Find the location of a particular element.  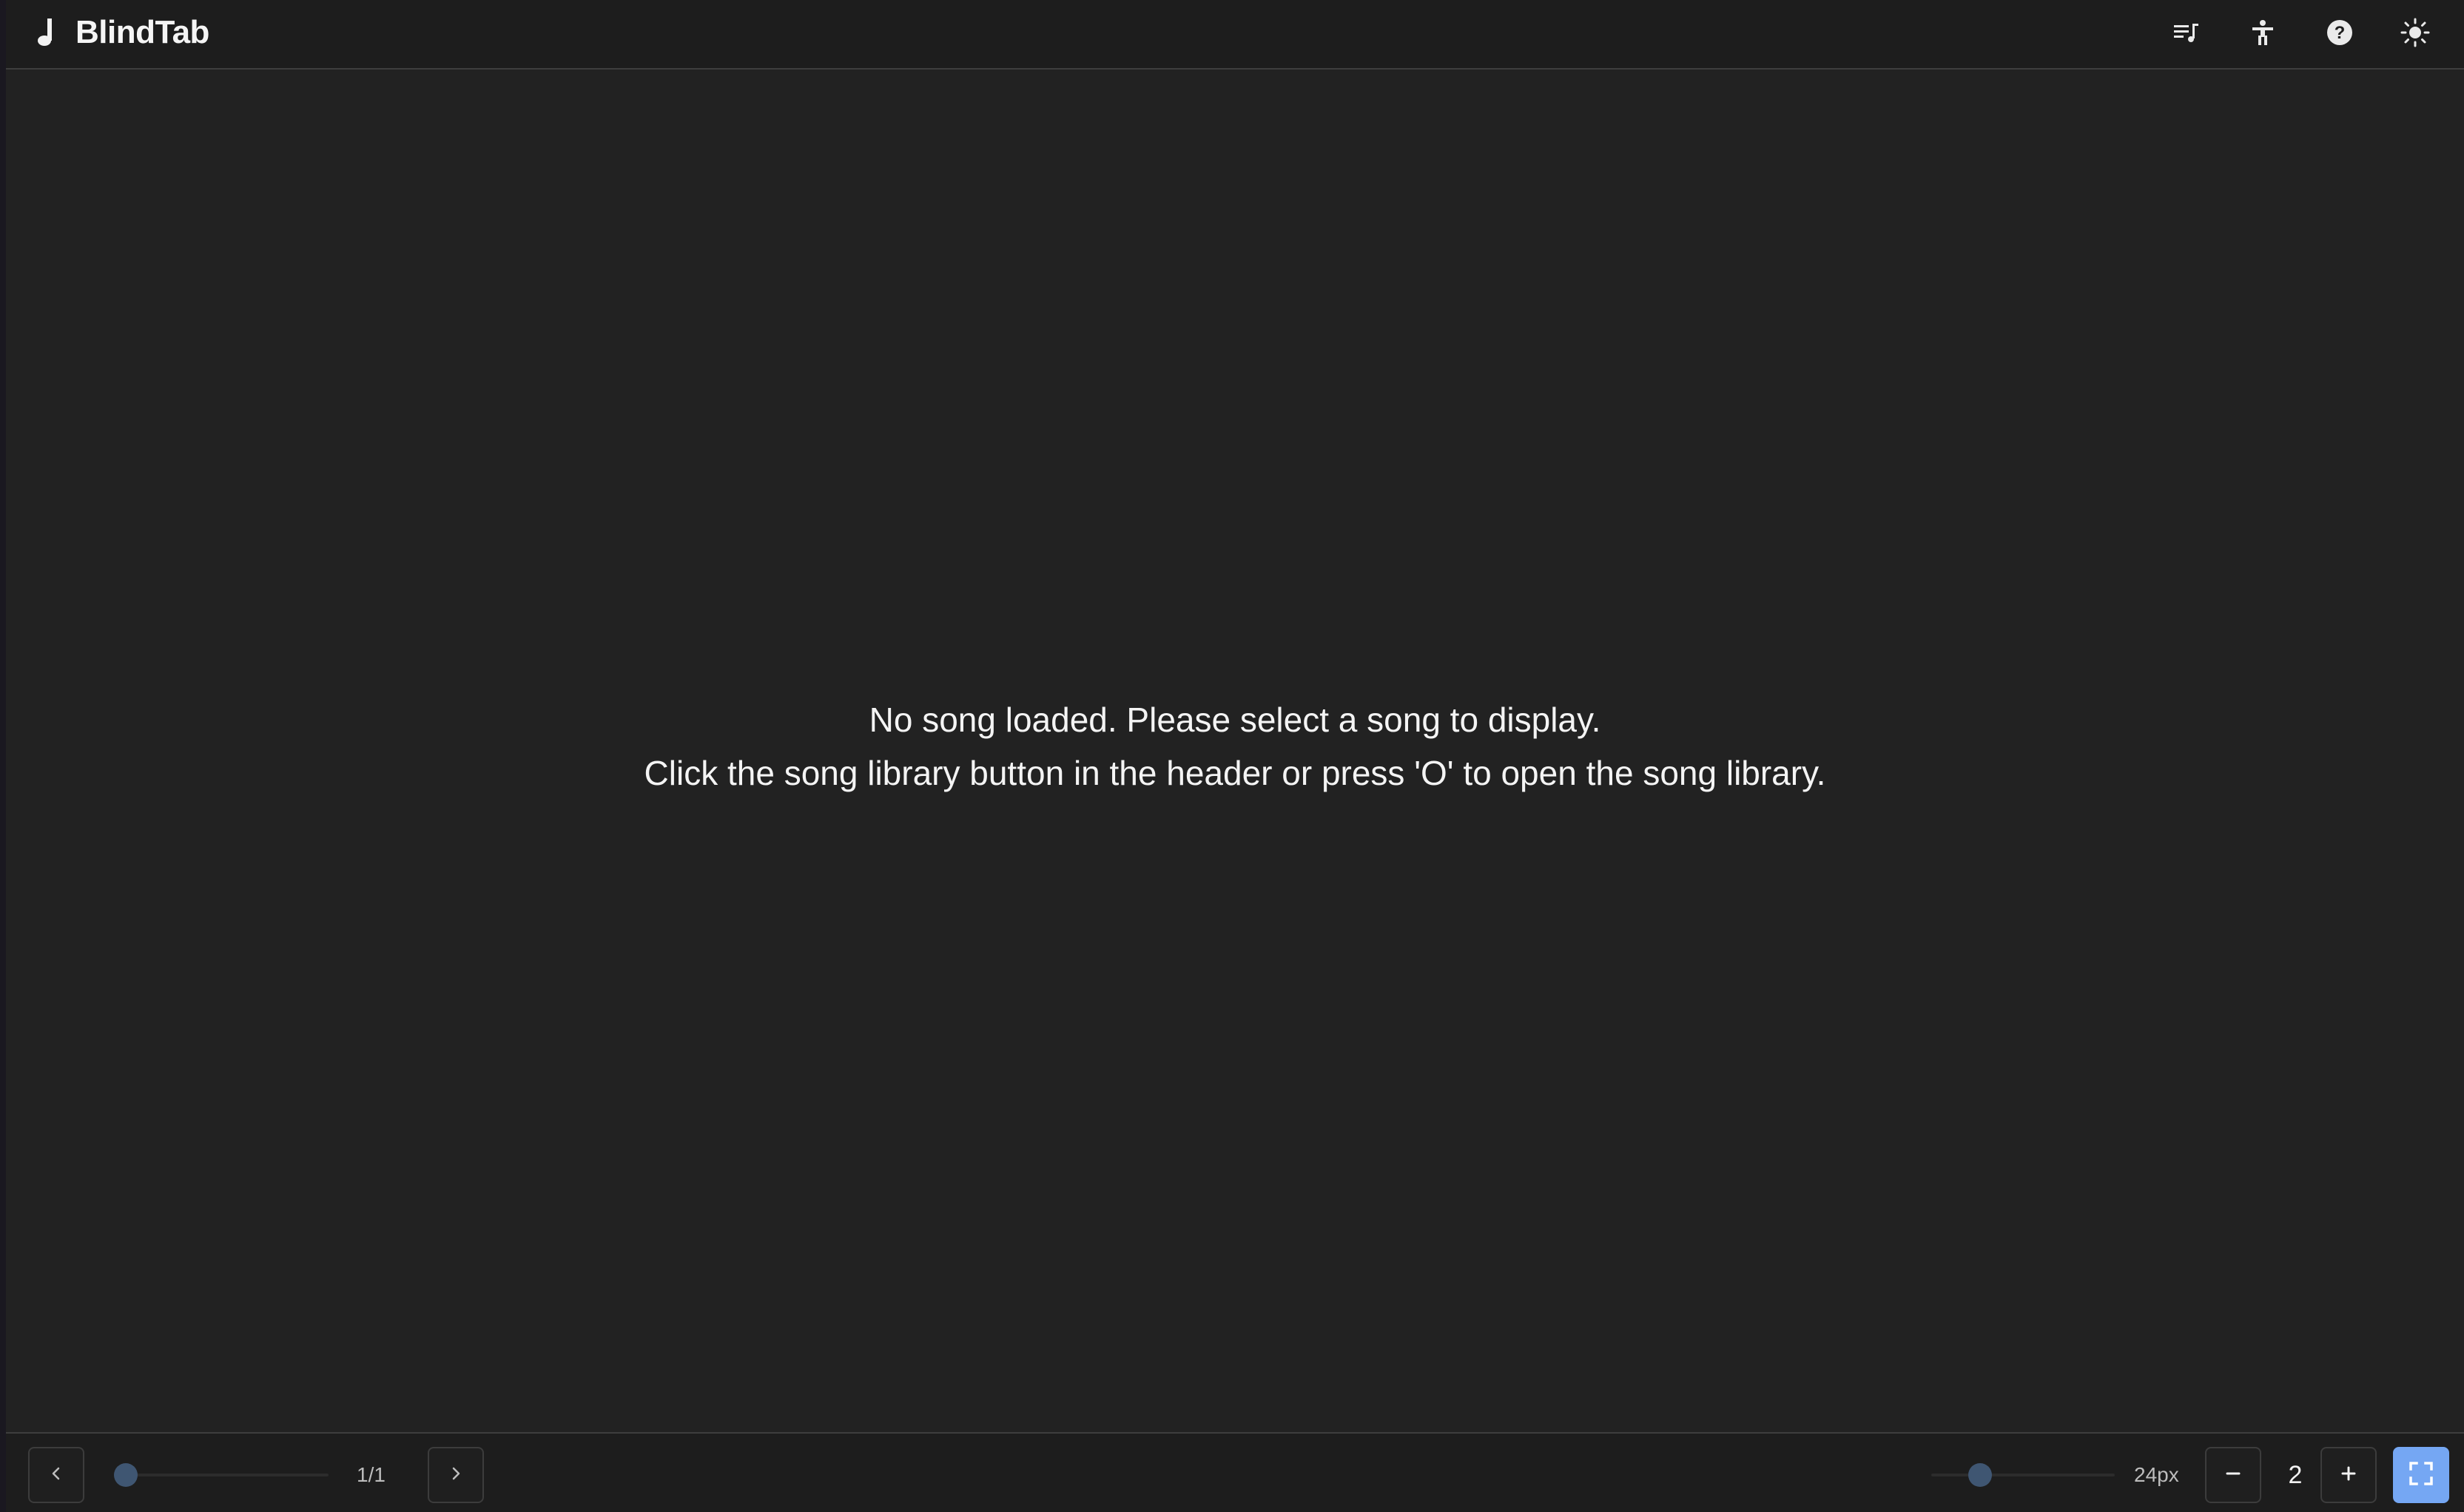

help-button: ? is located at coordinates (2339, 34).